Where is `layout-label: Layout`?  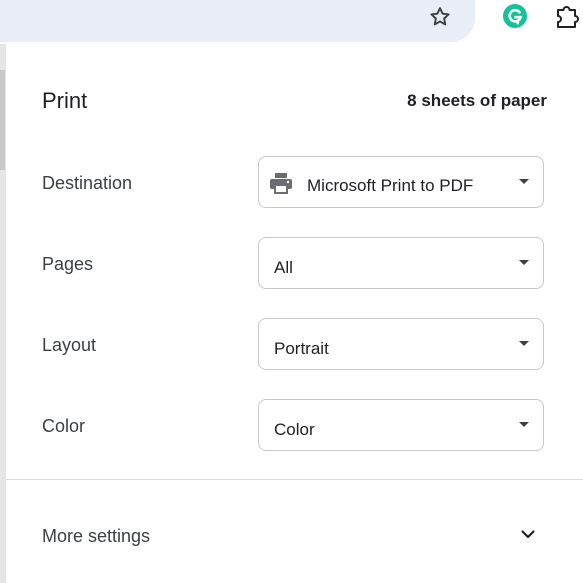
layout-label: Layout is located at coordinates (69, 345).